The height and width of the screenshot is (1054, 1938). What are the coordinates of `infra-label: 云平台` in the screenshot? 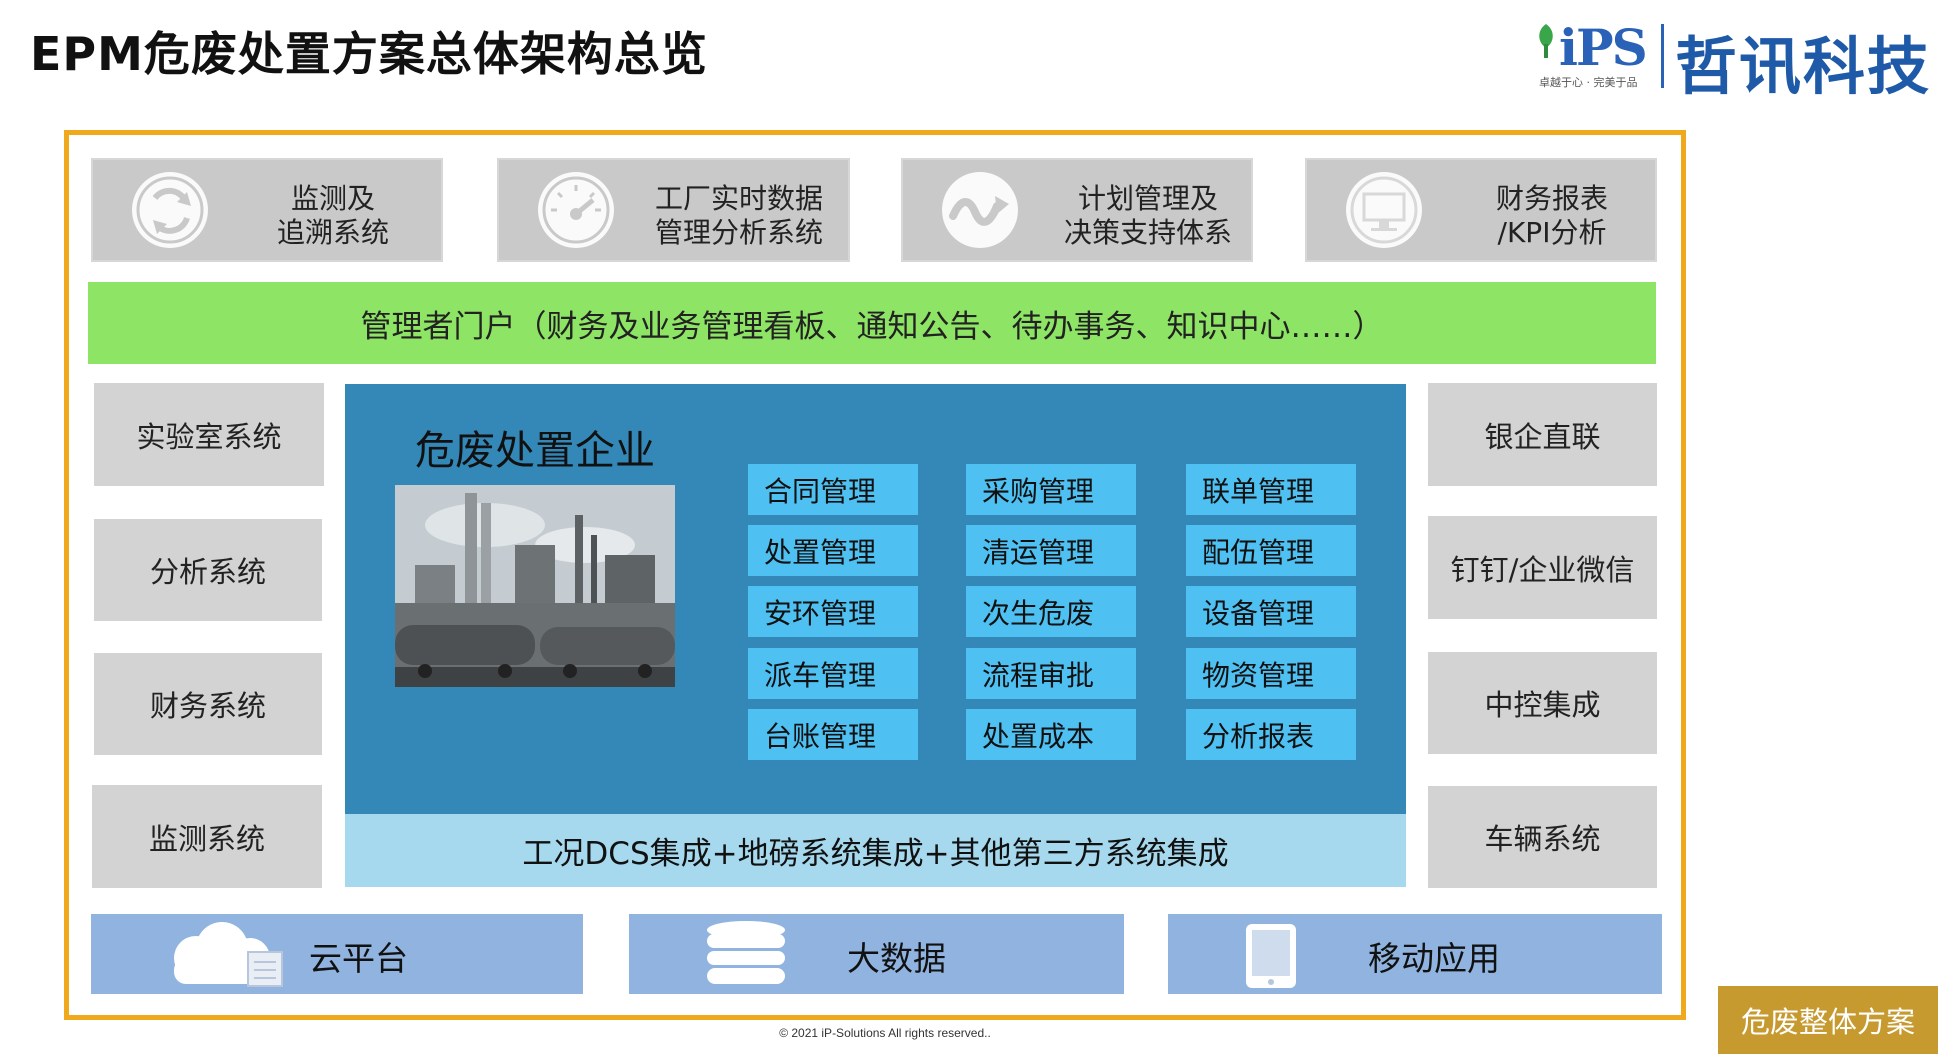 It's located at (358, 958).